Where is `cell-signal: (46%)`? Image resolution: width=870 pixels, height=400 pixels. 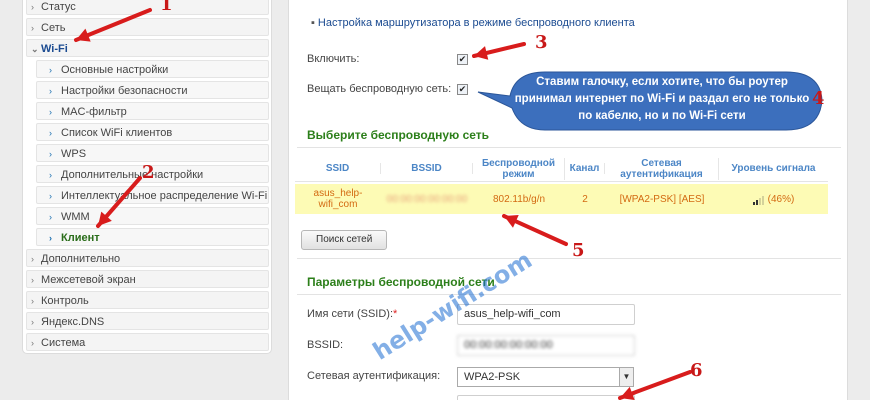
cell-signal: (46%) is located at coordinates (773, 199).